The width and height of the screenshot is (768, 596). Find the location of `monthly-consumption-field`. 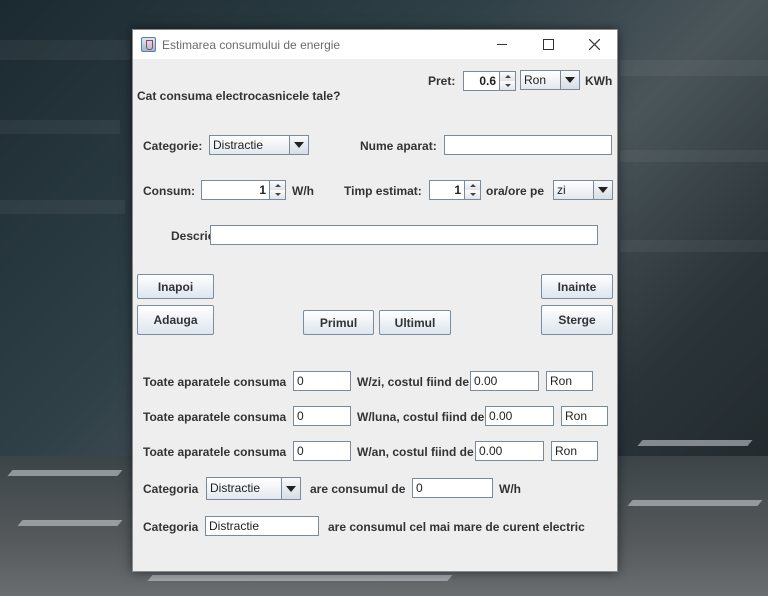

monthly-consumption-field is located at coordinates (322, 416).